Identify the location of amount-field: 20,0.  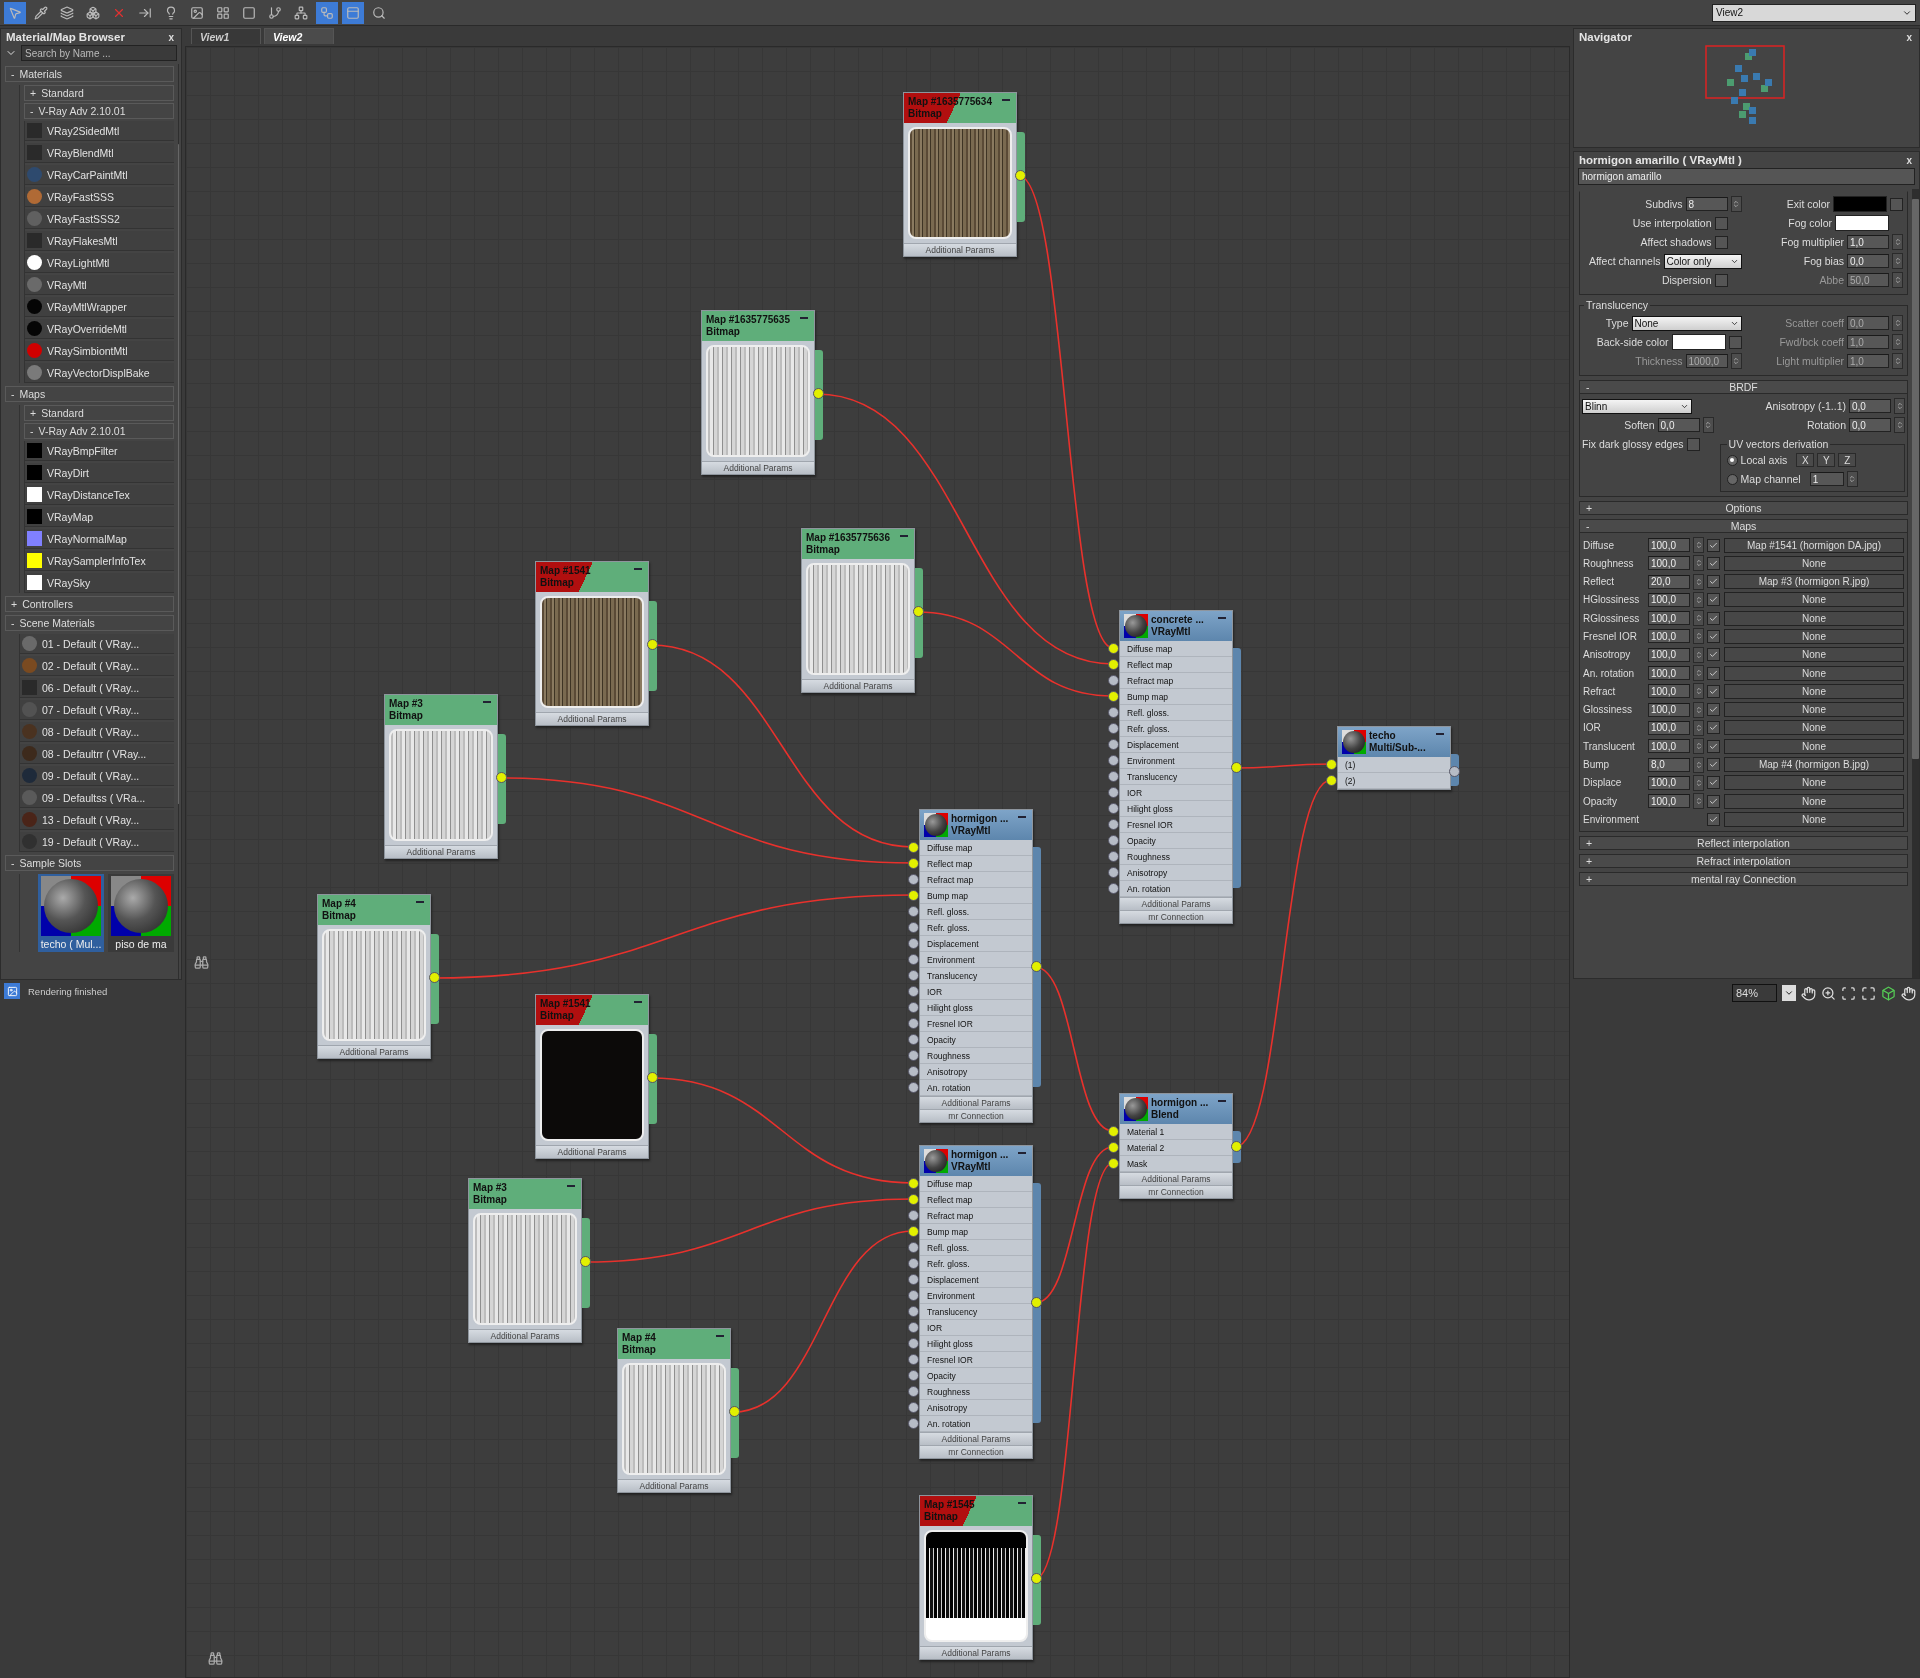
(1669, 581).